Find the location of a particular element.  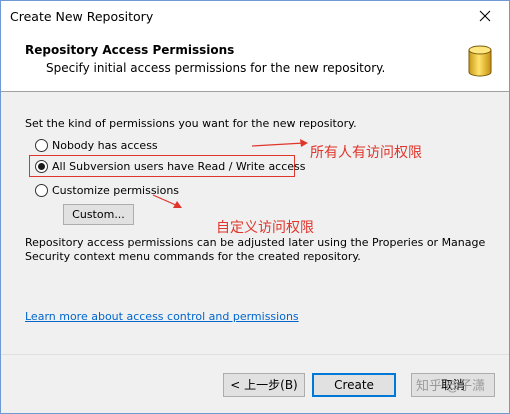

page-title: Repository Access Permissions is located at coordinates (130, 50).